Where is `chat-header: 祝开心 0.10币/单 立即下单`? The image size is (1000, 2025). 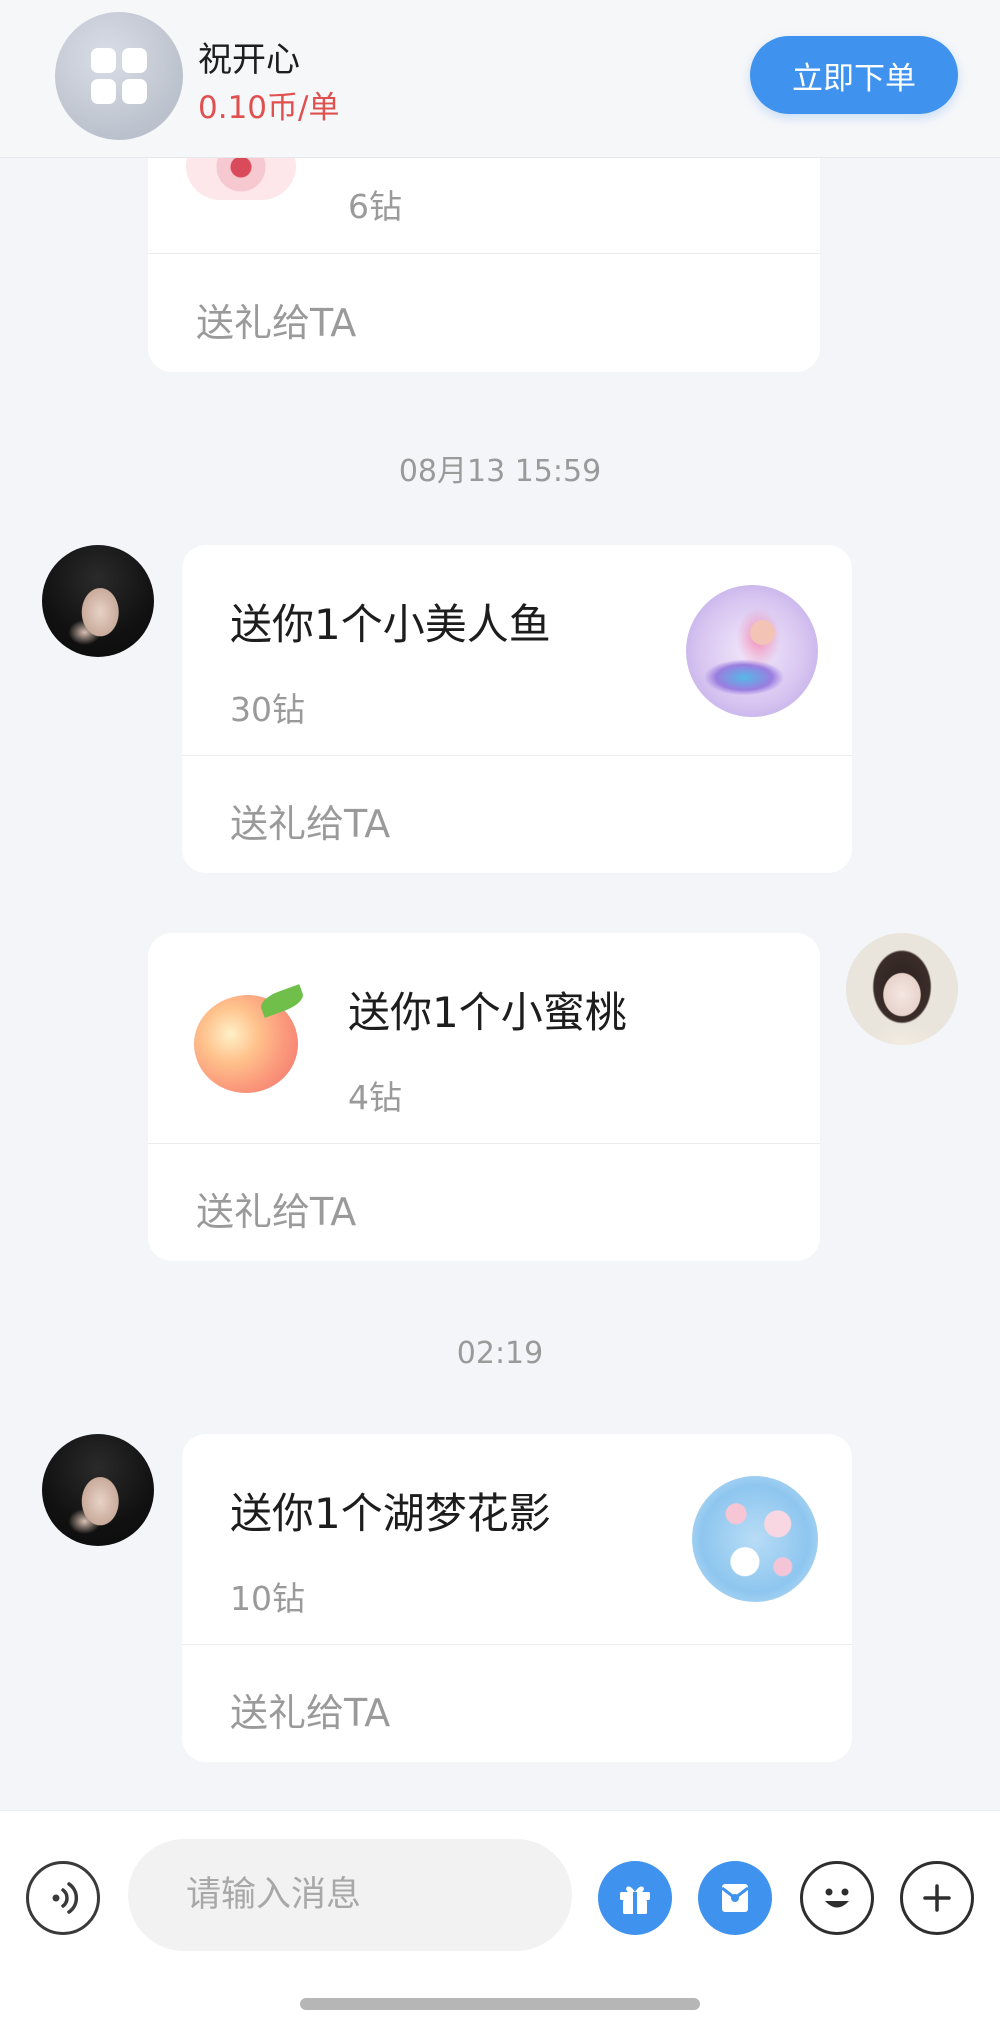 chat-header: 祝开心 0.10币/单 立即下单 is located at coordinates (500, 79).